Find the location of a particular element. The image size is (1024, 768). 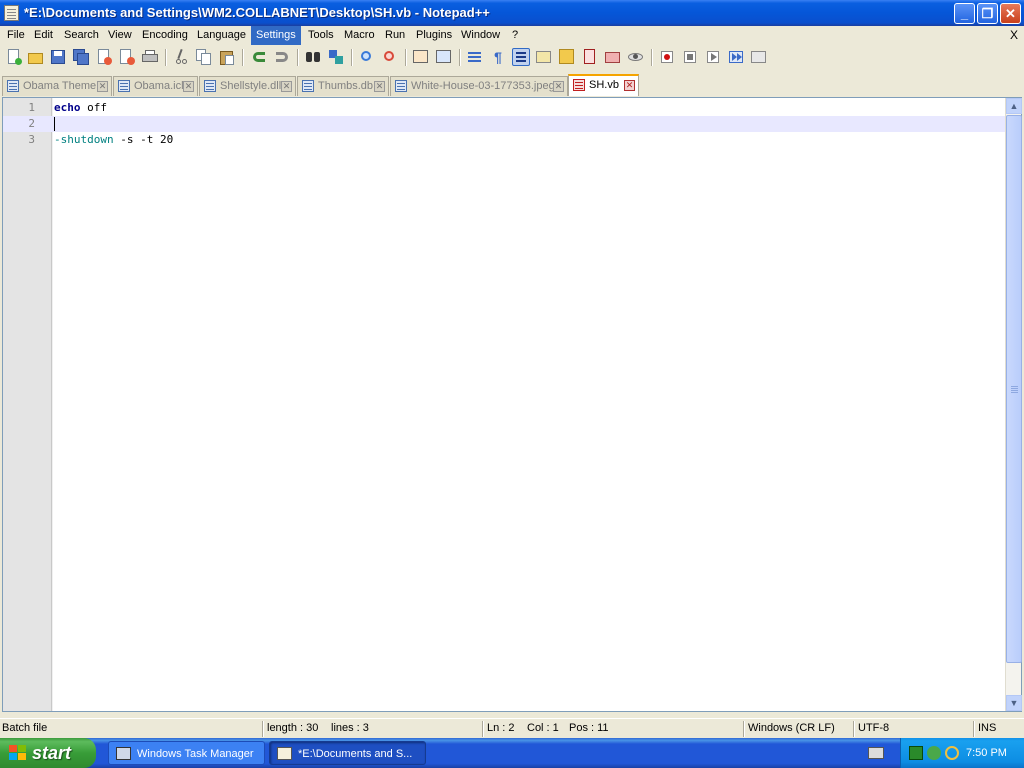

tab-white-house-jpeg: White-House-03-177353.jpeg ✕ is located at coordinates (479, 86).